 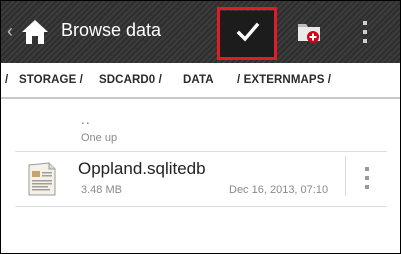 I want to click on breadcrumb-externmaps: / EXTERNMAPS /, so click(x=284, y=80).